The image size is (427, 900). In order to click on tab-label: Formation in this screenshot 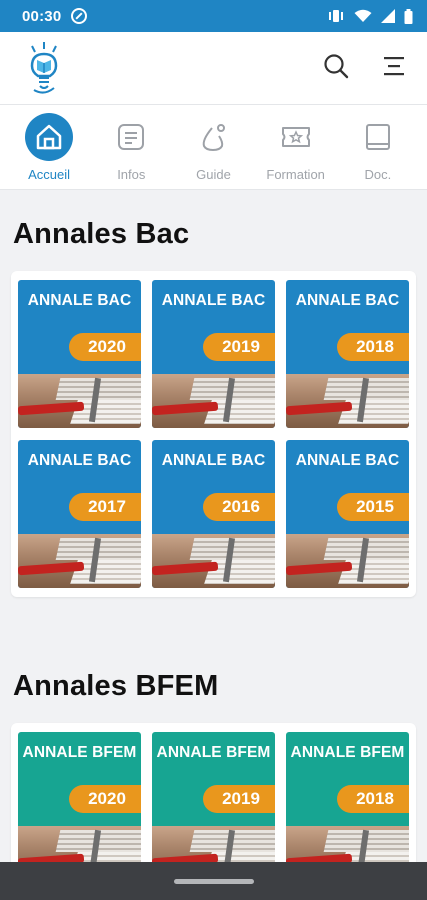, I will do `click(295, 174)`.